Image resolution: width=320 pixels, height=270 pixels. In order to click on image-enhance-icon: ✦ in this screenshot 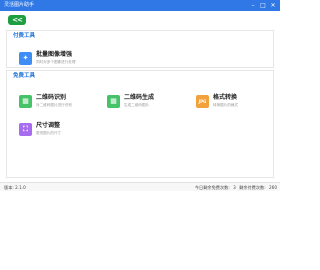, I will do `click(25, 58)`.